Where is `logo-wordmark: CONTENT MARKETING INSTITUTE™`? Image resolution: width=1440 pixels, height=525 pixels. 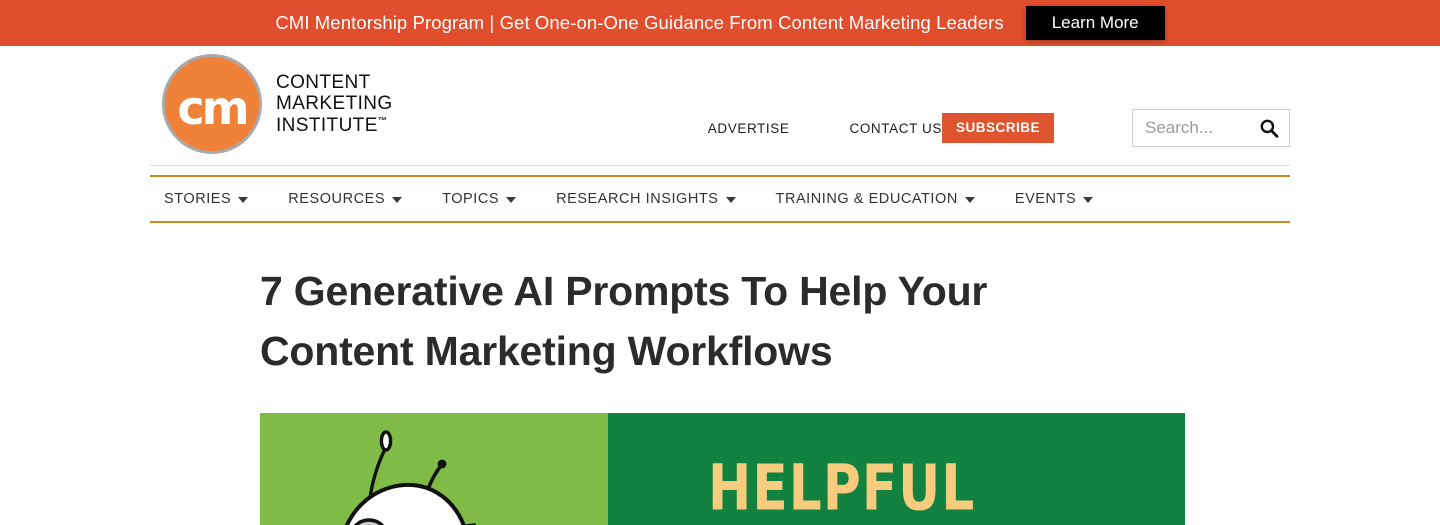 logo-wordmark: CONTENT MARKETING INSTITUTE™ is located at coordinates (334, 104).